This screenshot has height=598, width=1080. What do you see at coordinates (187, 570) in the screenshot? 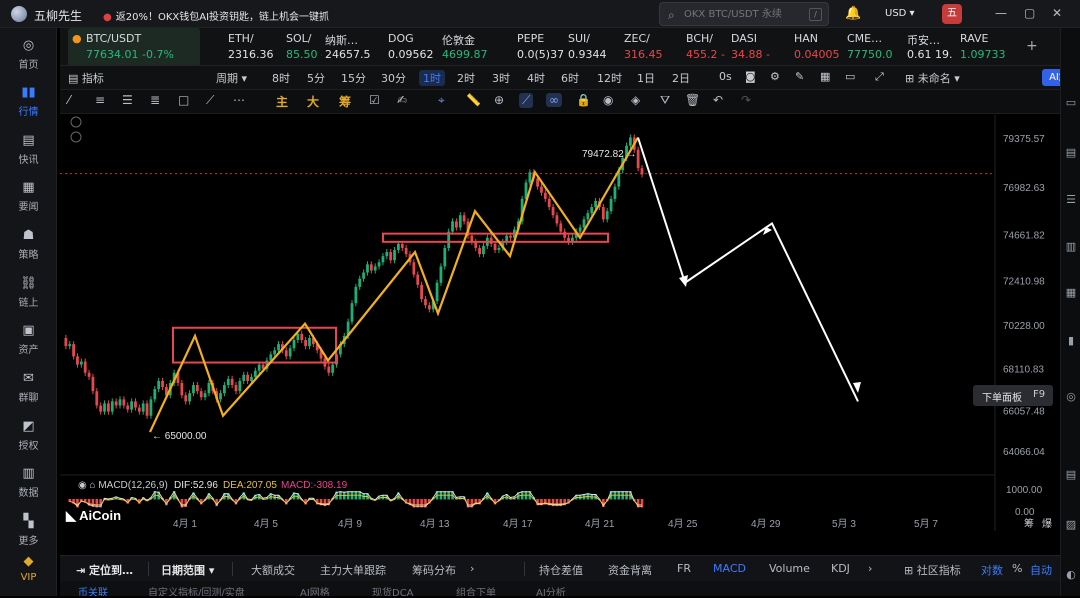
I see `date-range-button: 日期范围 ▾` at bounding box center [187, 570].